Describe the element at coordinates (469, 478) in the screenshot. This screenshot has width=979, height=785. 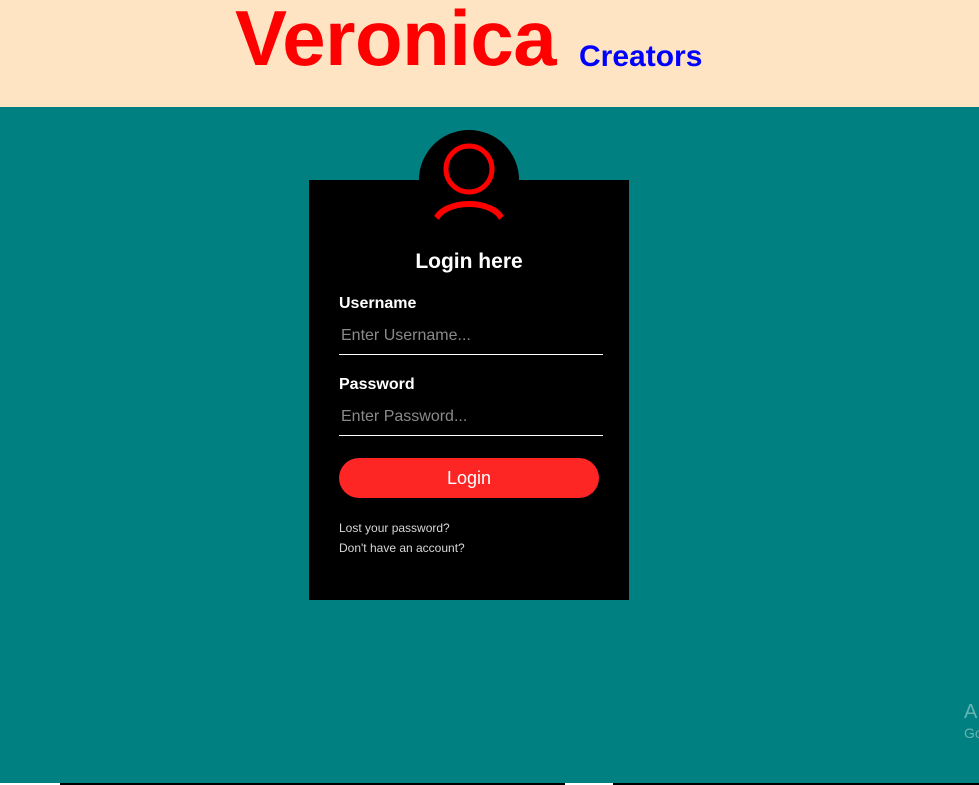
I see `login-button: Login` at that location.